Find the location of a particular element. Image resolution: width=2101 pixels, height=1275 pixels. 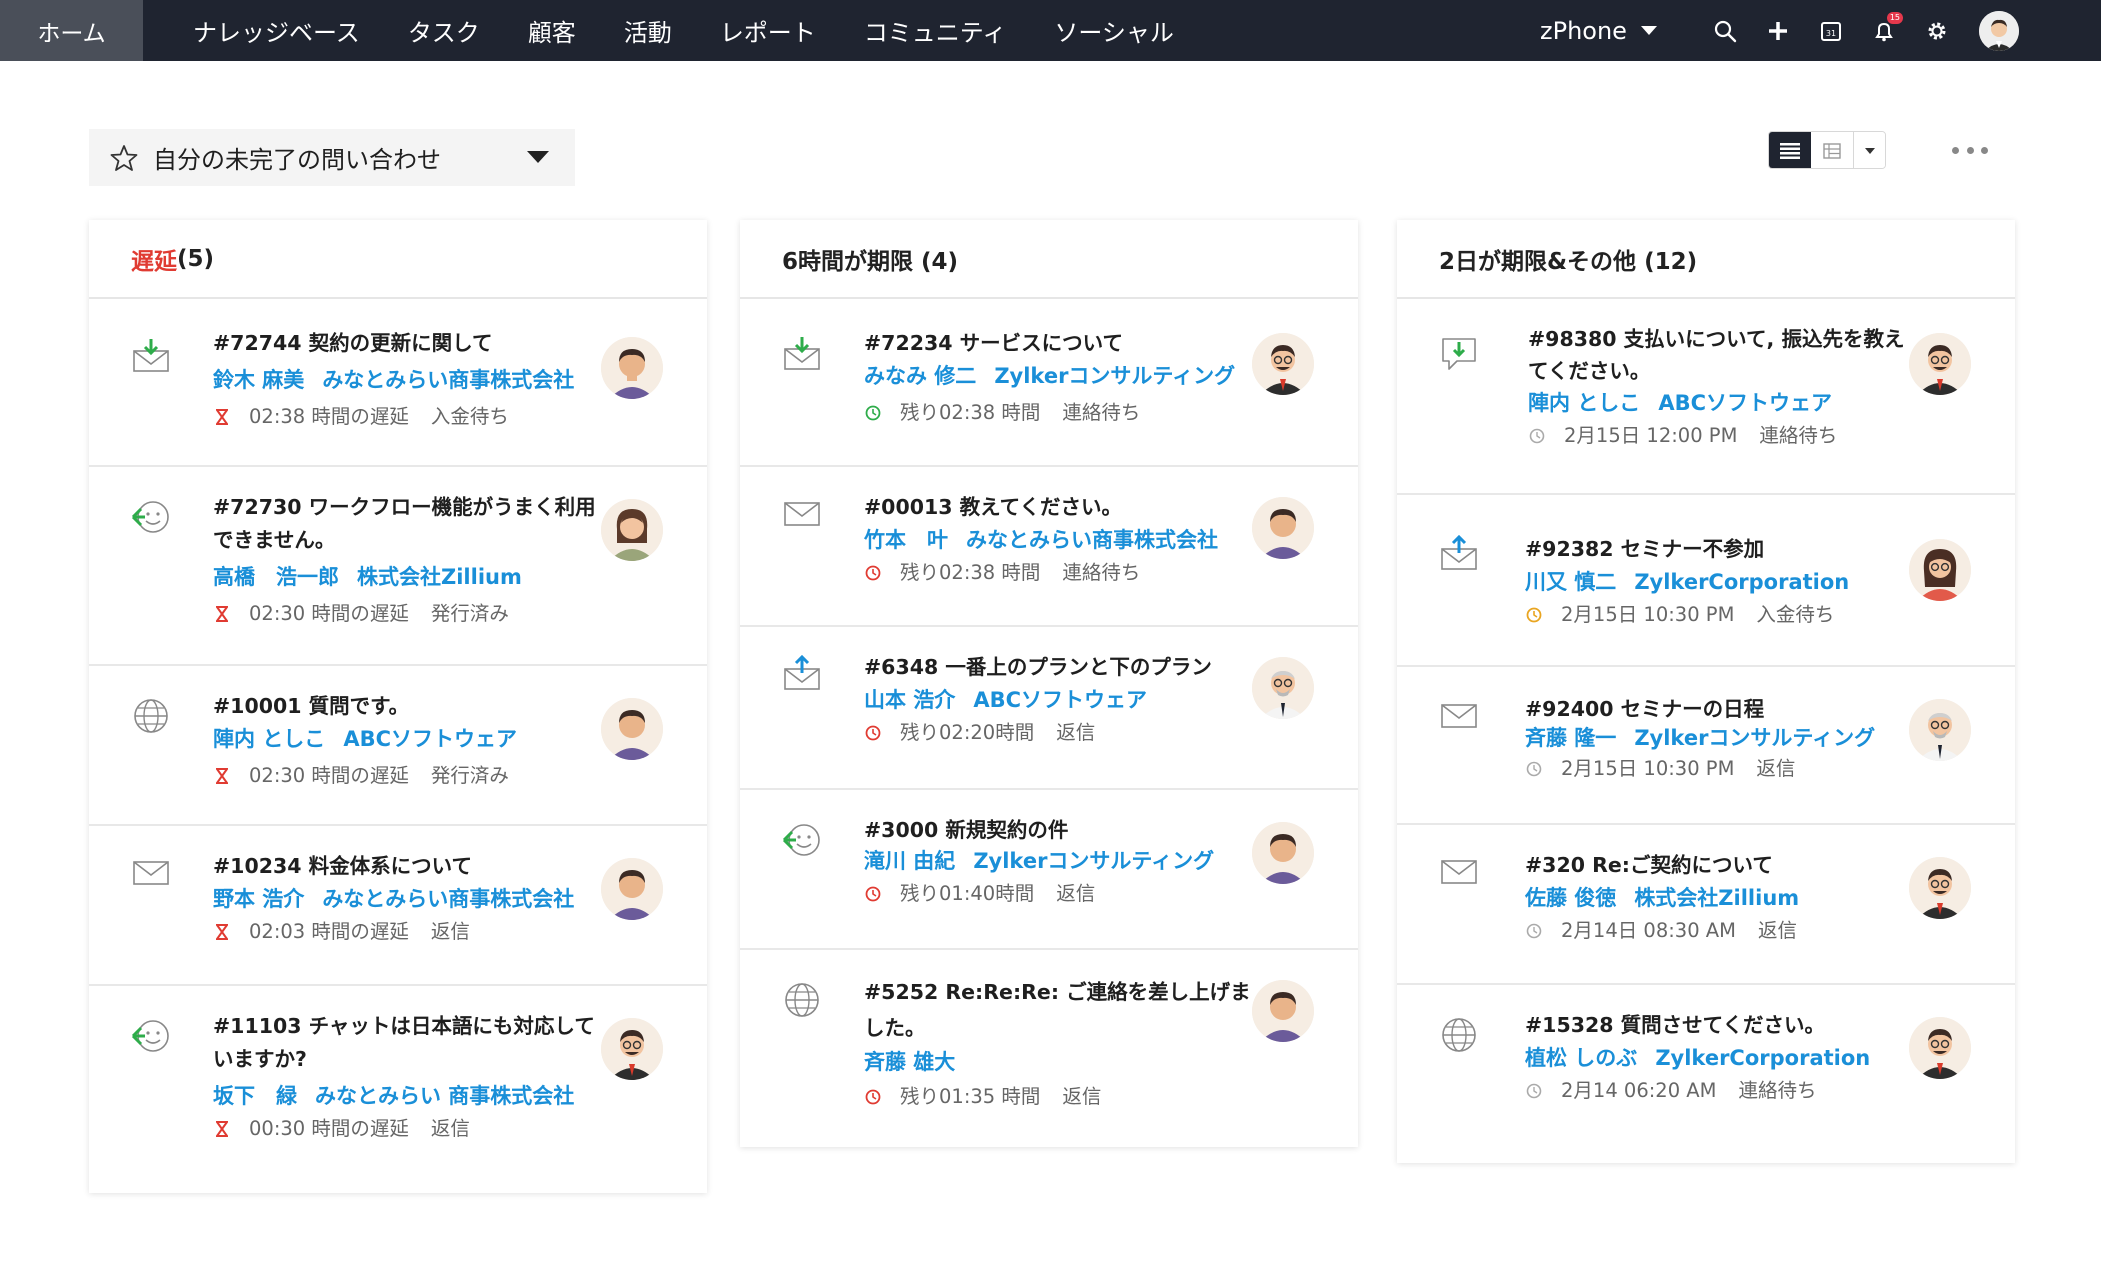

contact-link: 斉藤 隆一 is located at coordinates (1570, 738).